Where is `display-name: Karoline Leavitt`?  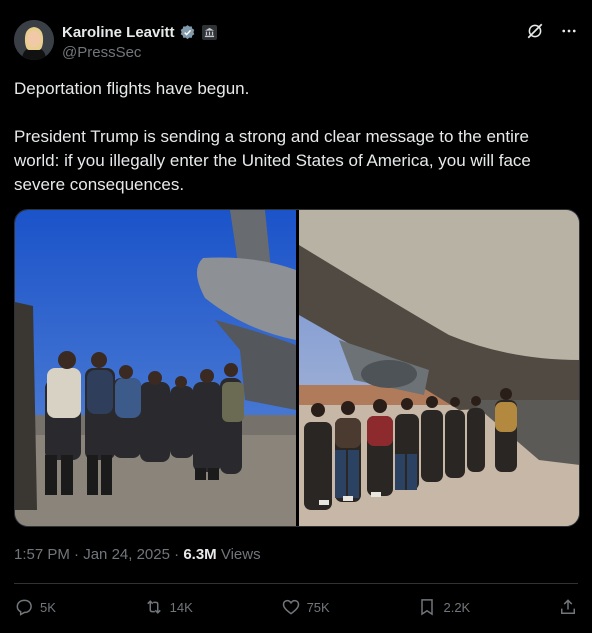 display-name: Karoline Leavitt is located at coordinates (118, 32).